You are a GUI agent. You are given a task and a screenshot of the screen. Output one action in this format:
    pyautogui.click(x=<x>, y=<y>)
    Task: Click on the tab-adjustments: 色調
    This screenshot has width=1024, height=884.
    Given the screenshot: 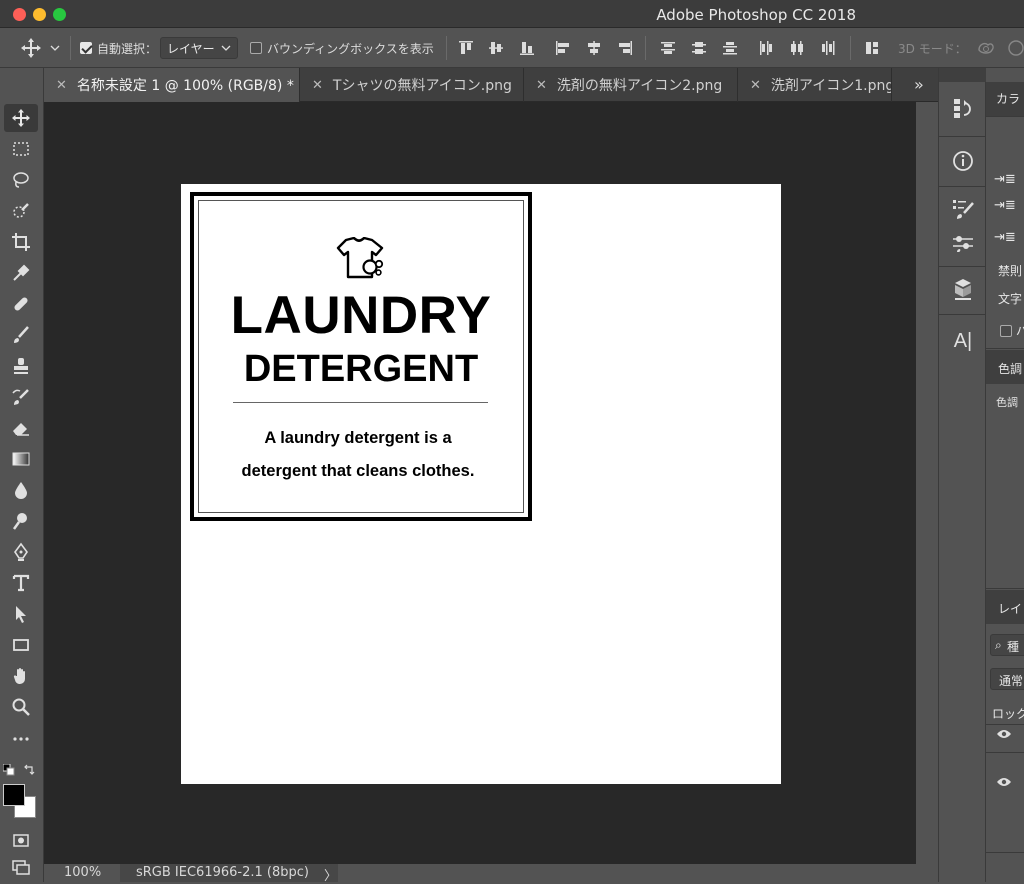 What is the action you would take?
    pyautogui.click(x=1010, y=368)
    